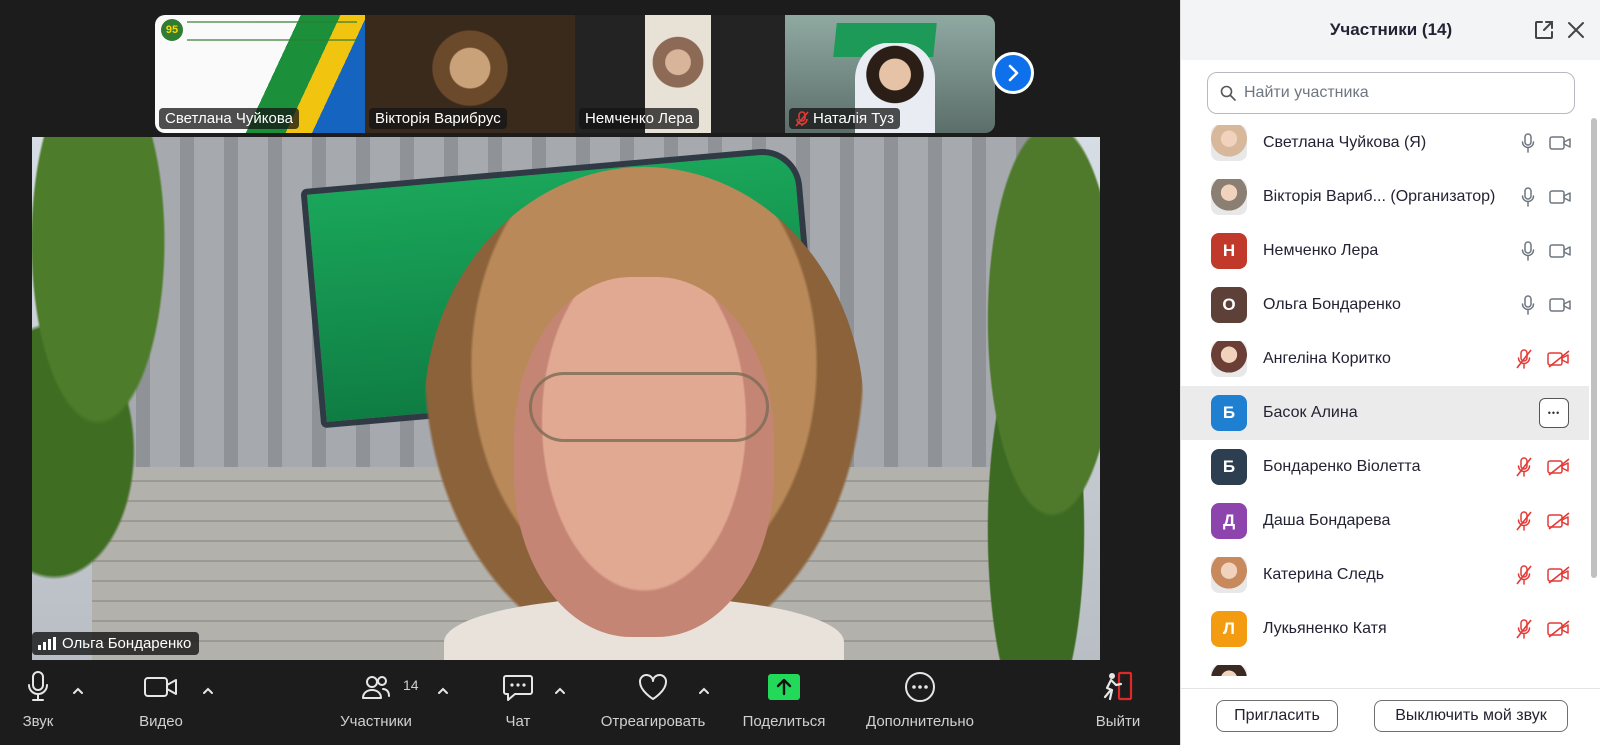 This screenshot has width=1600, height=745. Describe the element at coordinates (1277, 716) in the screenshot. I see `invite-button: Пригласить` at that location.